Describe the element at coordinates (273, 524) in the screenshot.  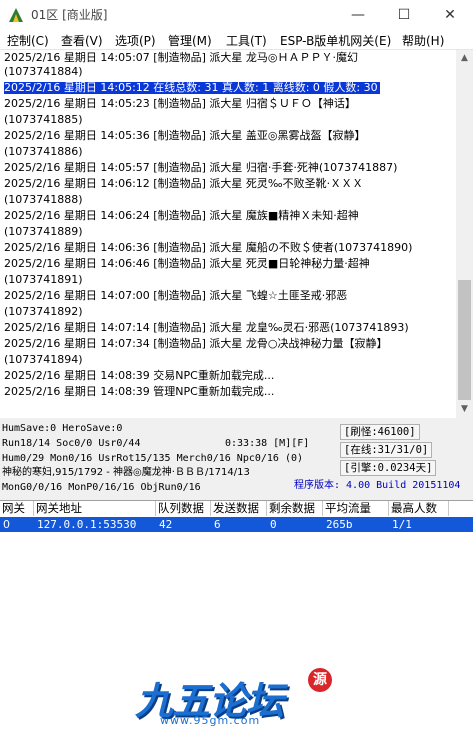
I see `cell-remaining: 0` at that location.